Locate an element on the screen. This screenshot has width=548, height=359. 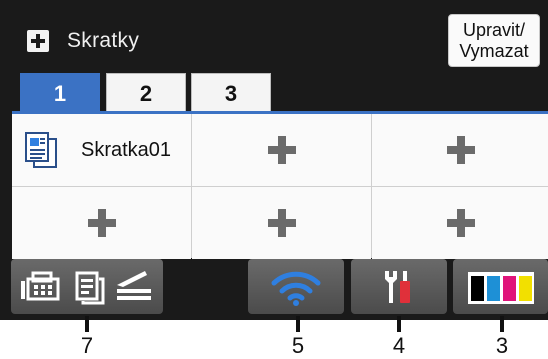
tab-3: 3 is located at coordinates (231, 93).